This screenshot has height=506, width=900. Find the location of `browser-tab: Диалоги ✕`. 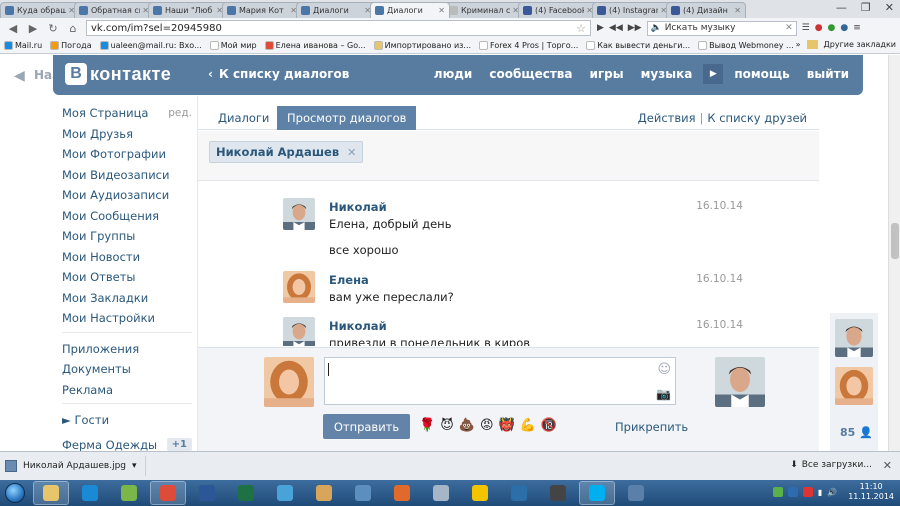

browser-tab: Диалоги ✕ is located at coordinates (410, 10).